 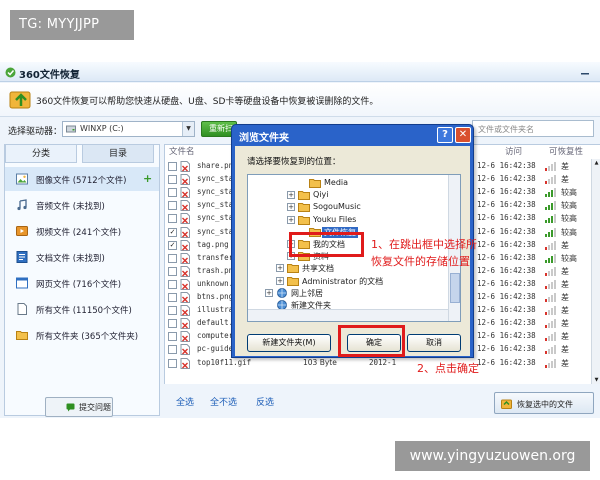 I want to click on recover-selected-button: 恢复选中的文件, so click(x=544, y=403).